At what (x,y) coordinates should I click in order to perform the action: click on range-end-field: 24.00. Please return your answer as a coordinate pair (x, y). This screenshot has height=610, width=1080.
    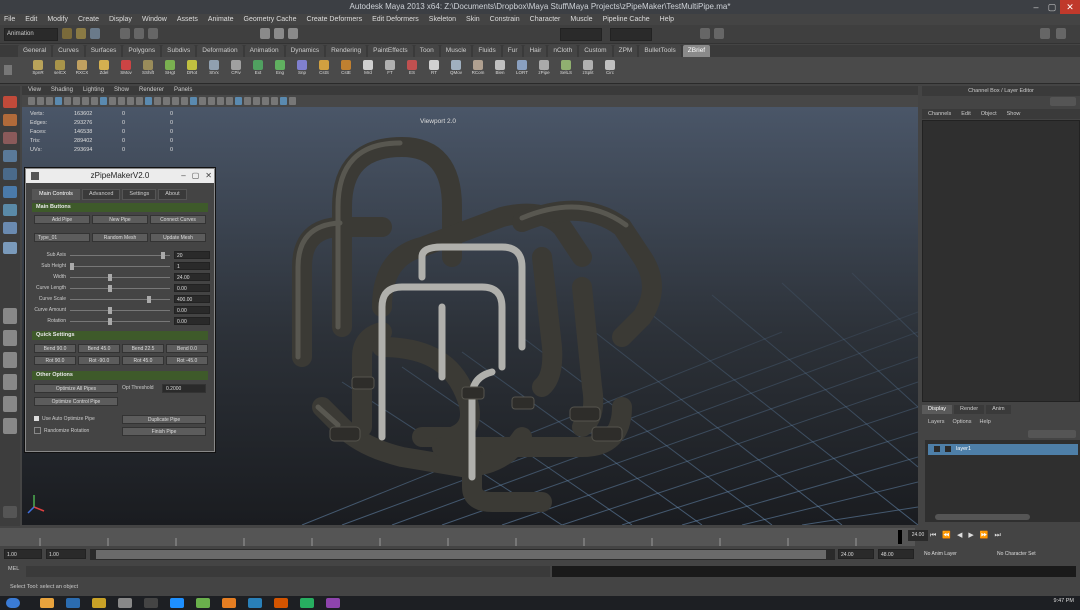
    Looking at the image, I should click on (856, 554).